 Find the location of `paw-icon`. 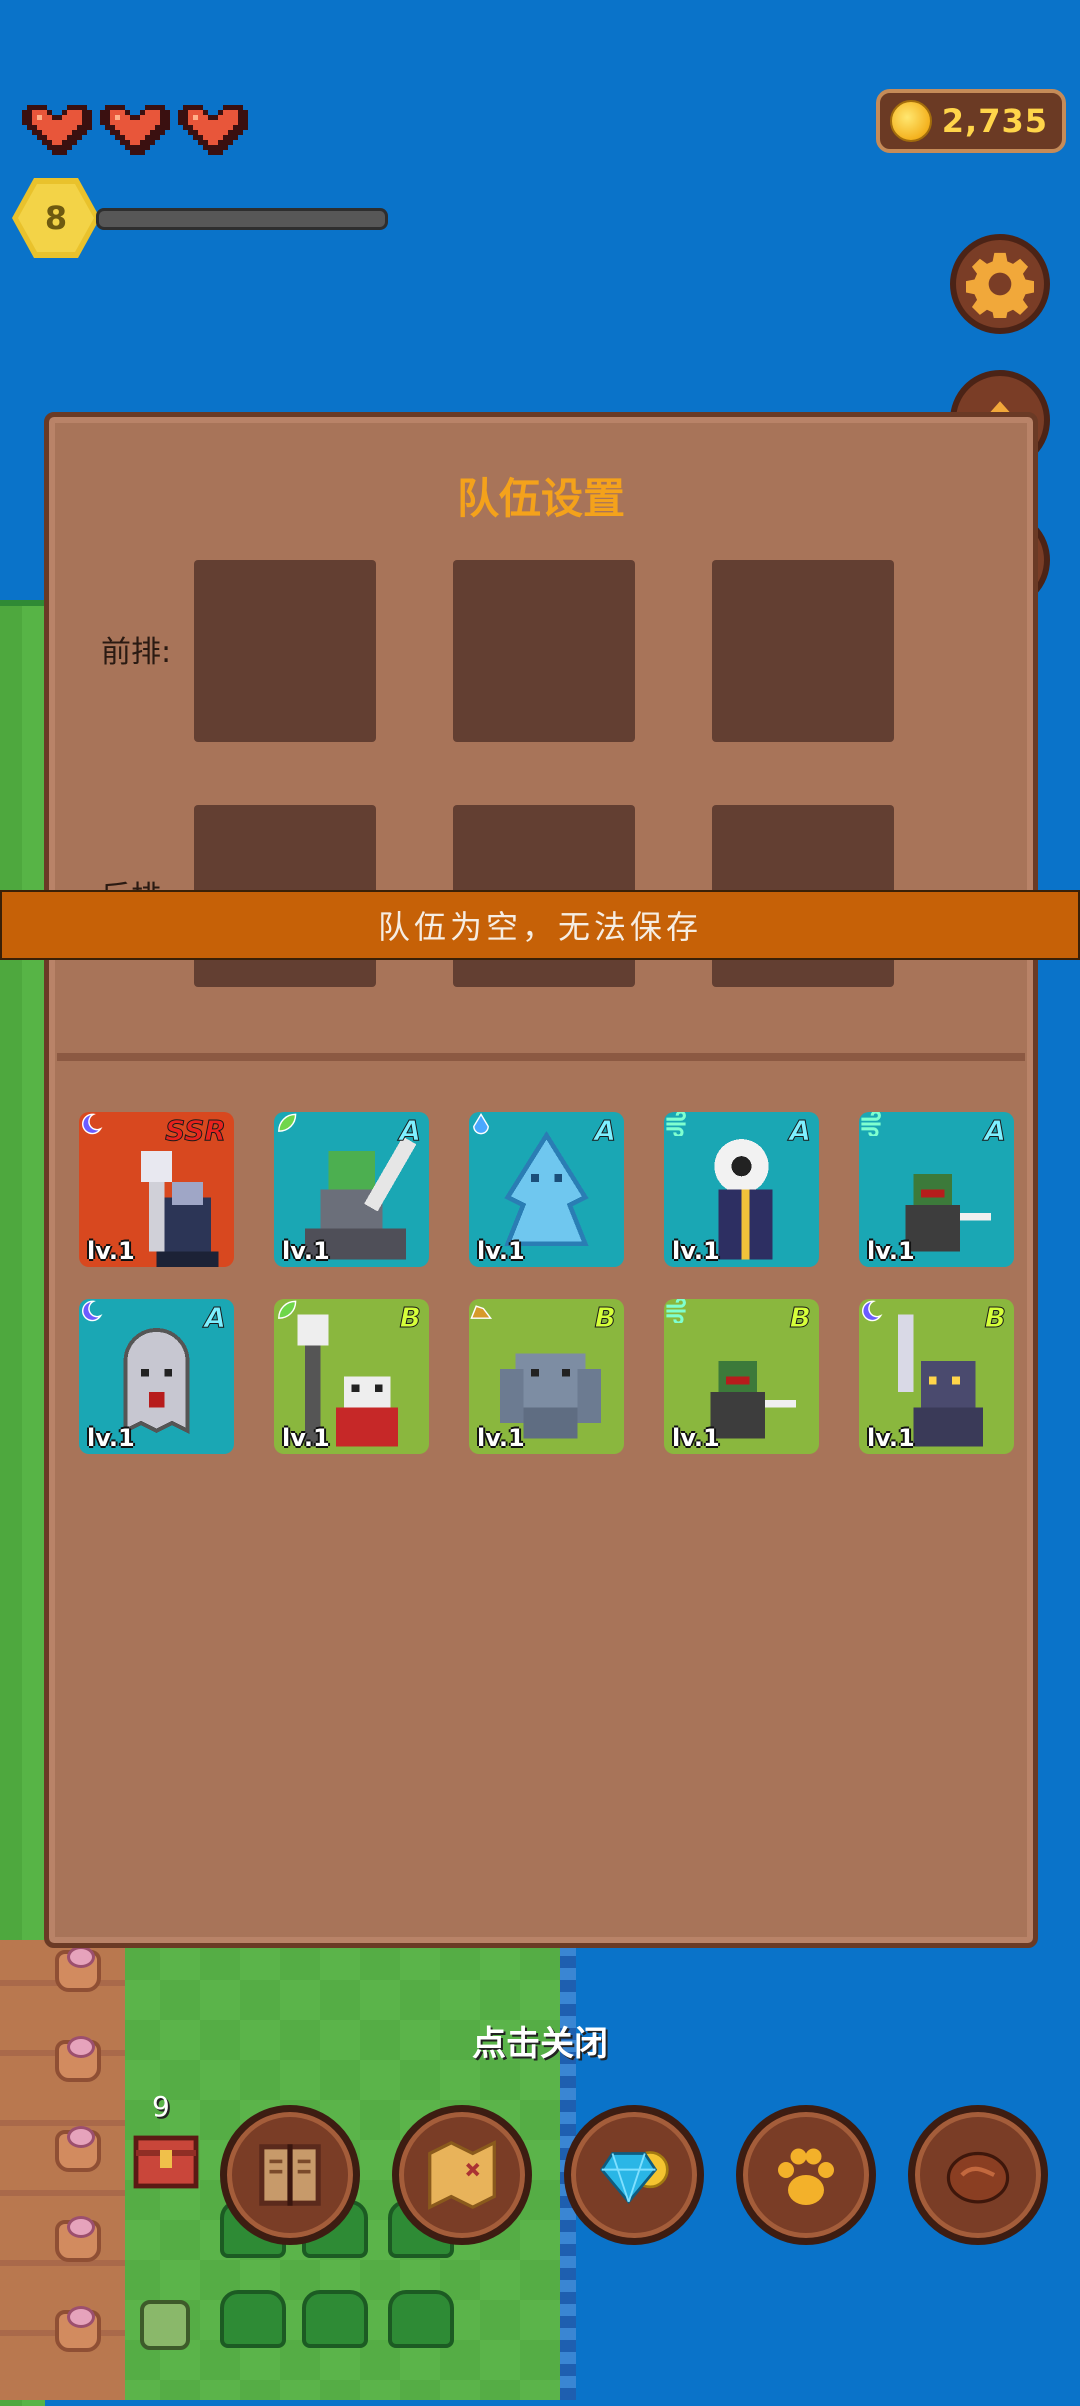

paw-icon is located at coordinates (806, 2176).